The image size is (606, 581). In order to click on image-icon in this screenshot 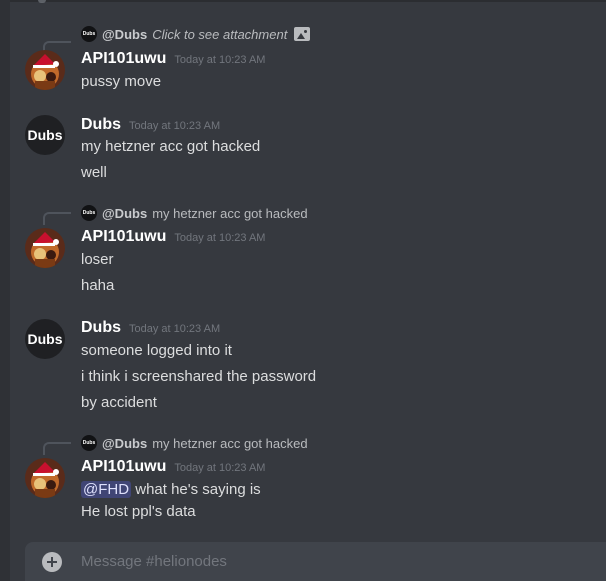, I will do `click(302, 34)`.